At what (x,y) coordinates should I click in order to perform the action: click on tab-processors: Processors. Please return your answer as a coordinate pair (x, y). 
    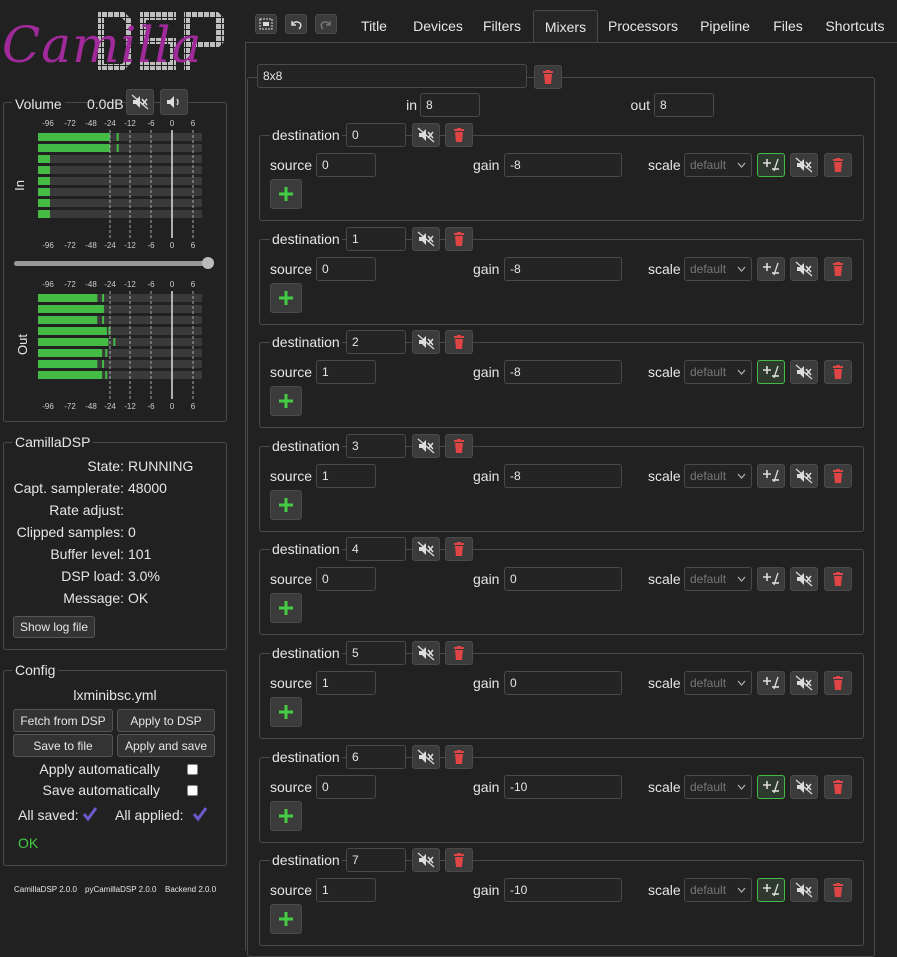
    Looking at the image, I should click on (643, 26).